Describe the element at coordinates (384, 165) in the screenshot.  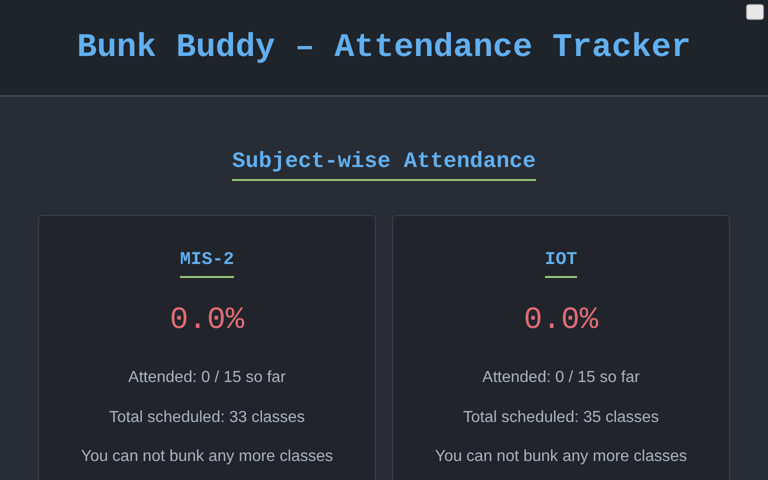
I see `section-title: Subject-wise Attendance` at that location.